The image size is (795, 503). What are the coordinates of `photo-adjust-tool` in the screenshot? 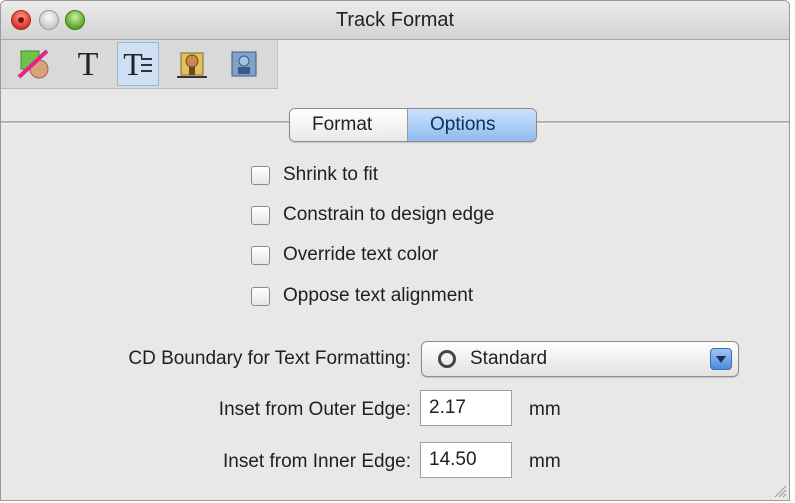 It's located at (244, 64).